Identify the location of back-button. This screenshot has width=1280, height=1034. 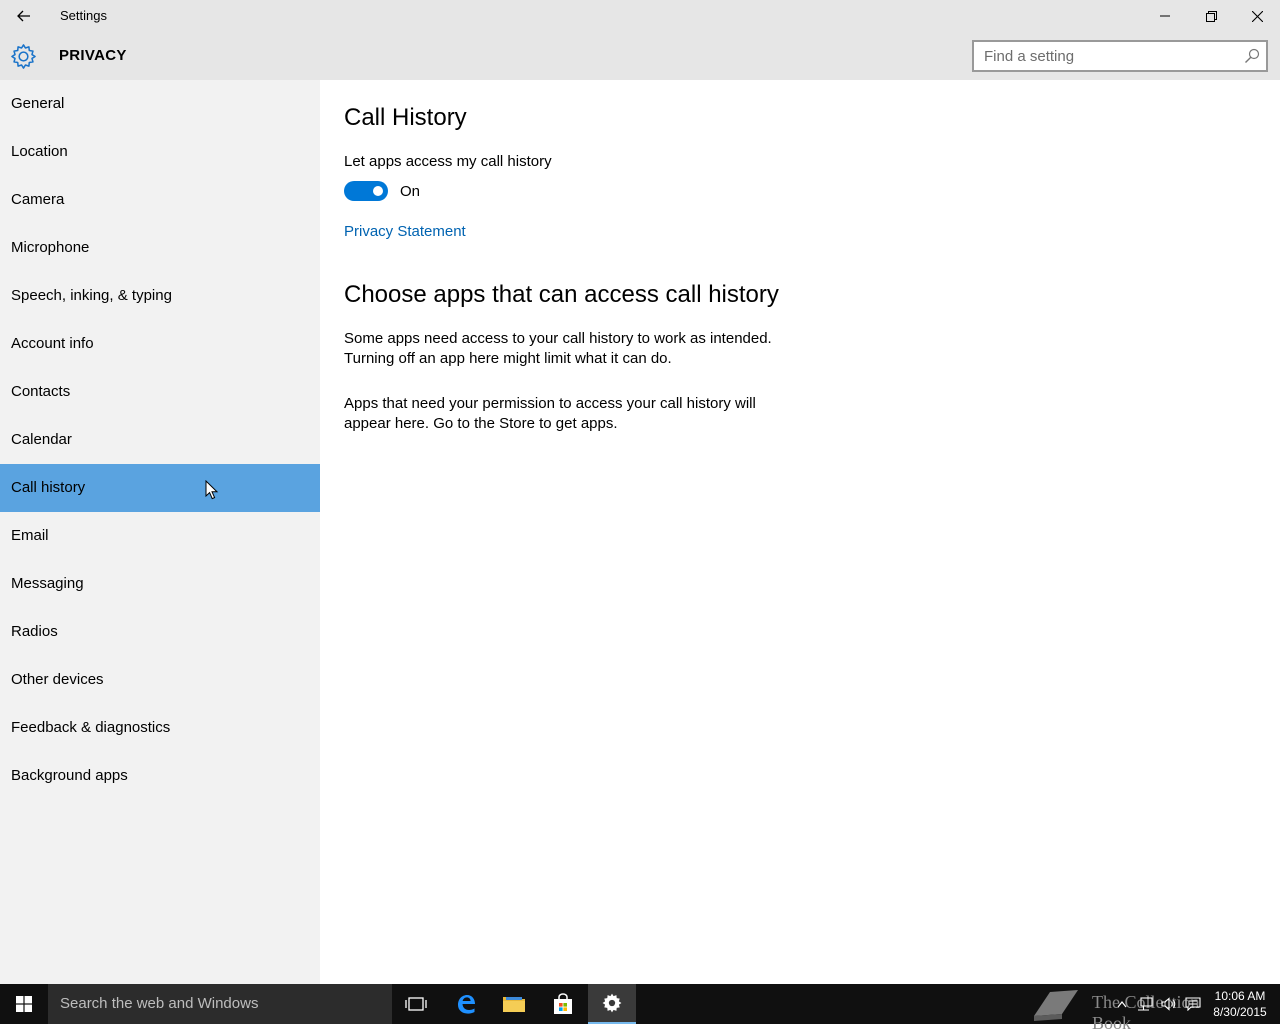
(24, 16).